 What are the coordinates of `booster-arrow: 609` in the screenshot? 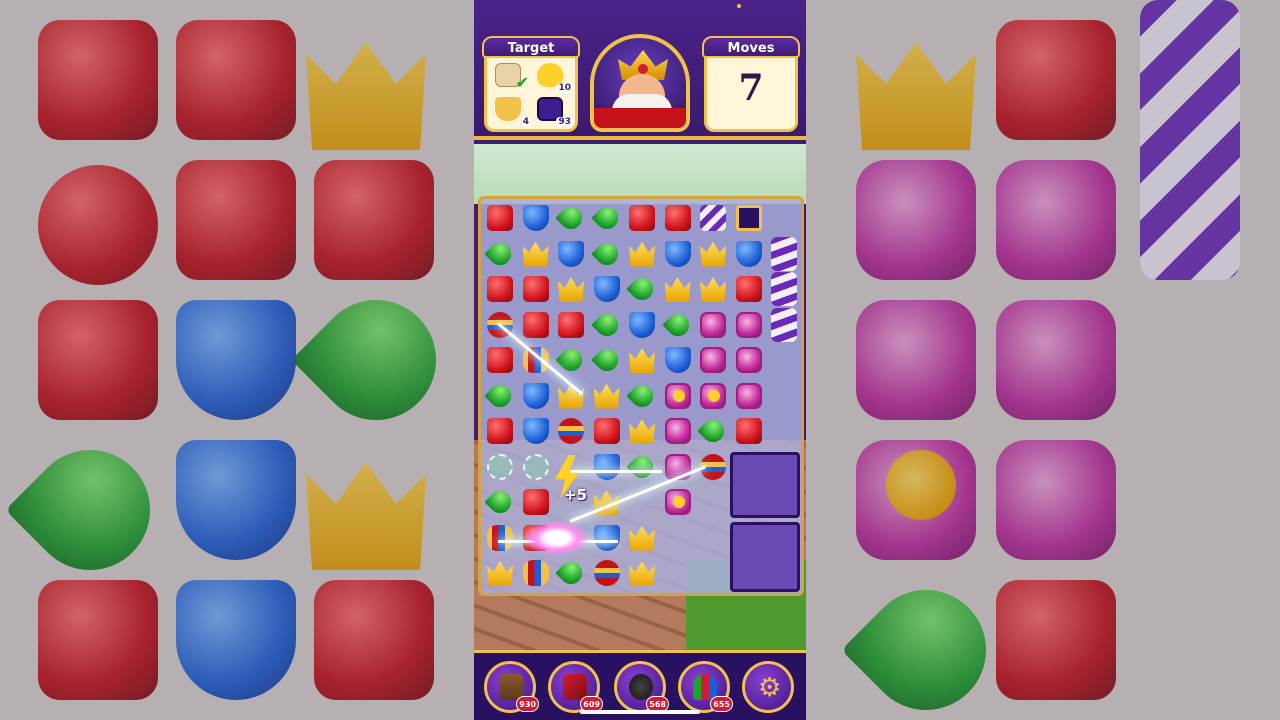 It's located at (575, 687).